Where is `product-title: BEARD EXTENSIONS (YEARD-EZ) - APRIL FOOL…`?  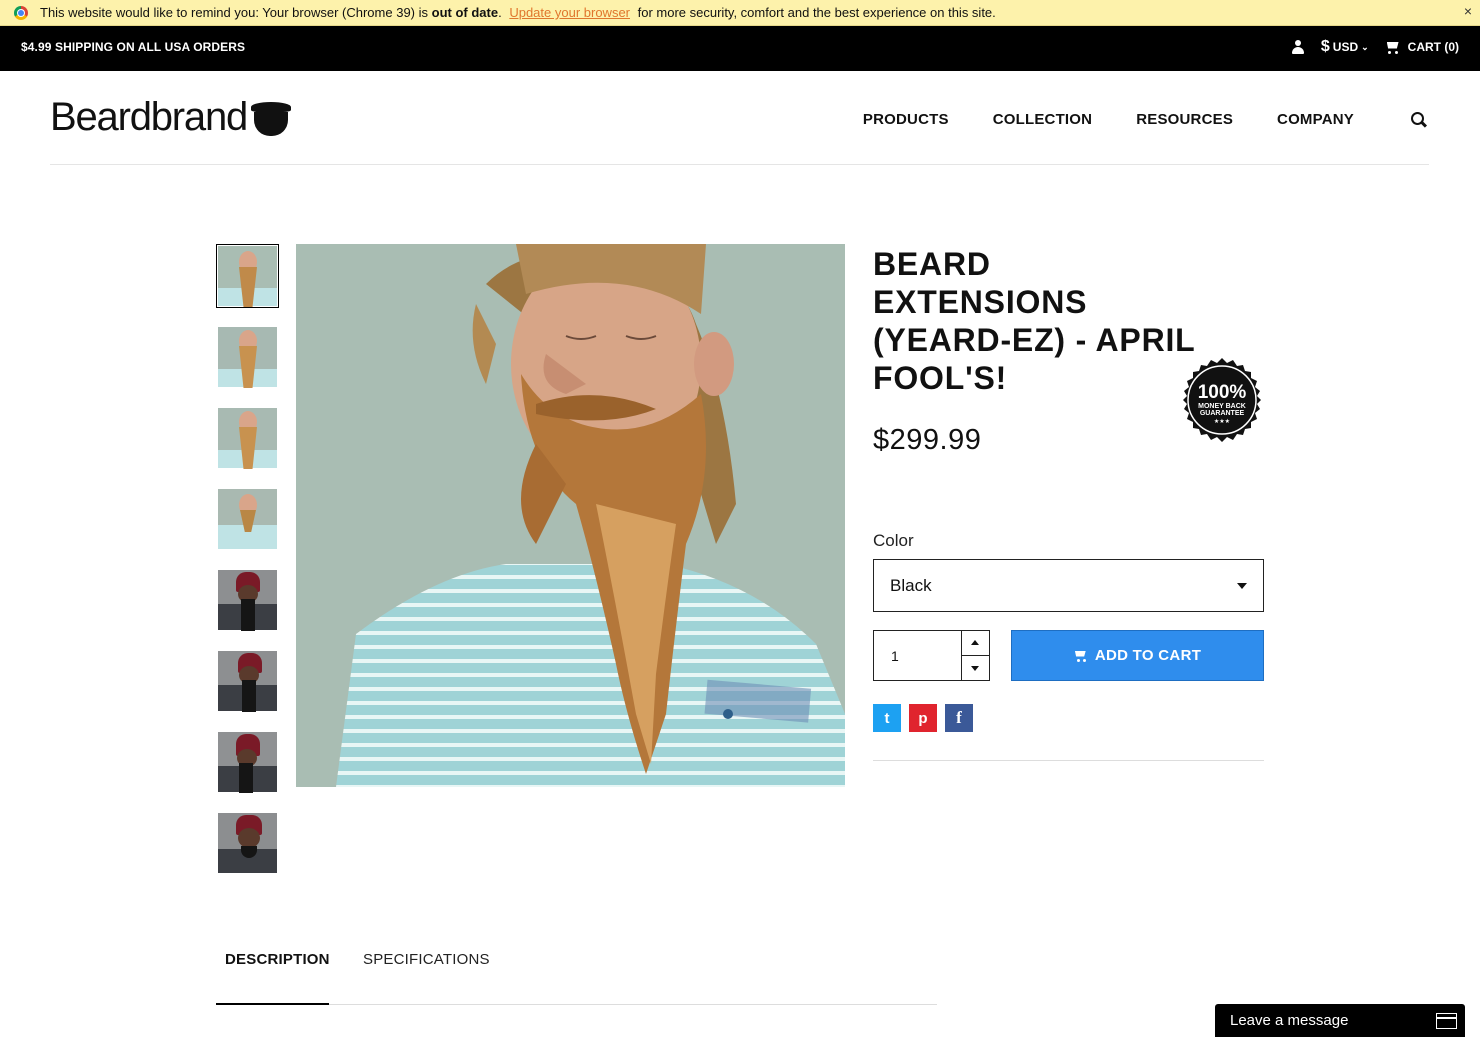
product-title: BEARD EXTENSIONS (YEARD-EZ) - APRIL FOOL… is located at coordinates (1034, 321).